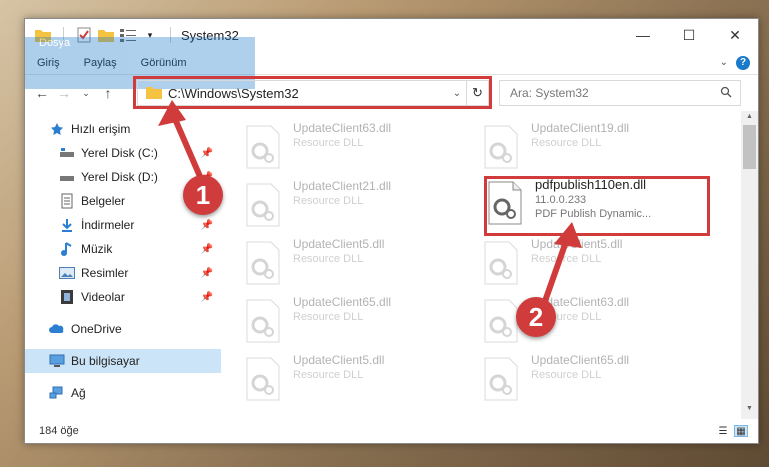 The height and width of the screenshot is (467, 769). I want to click on file-name: UpdateClient19.dll, so click(580, 128).